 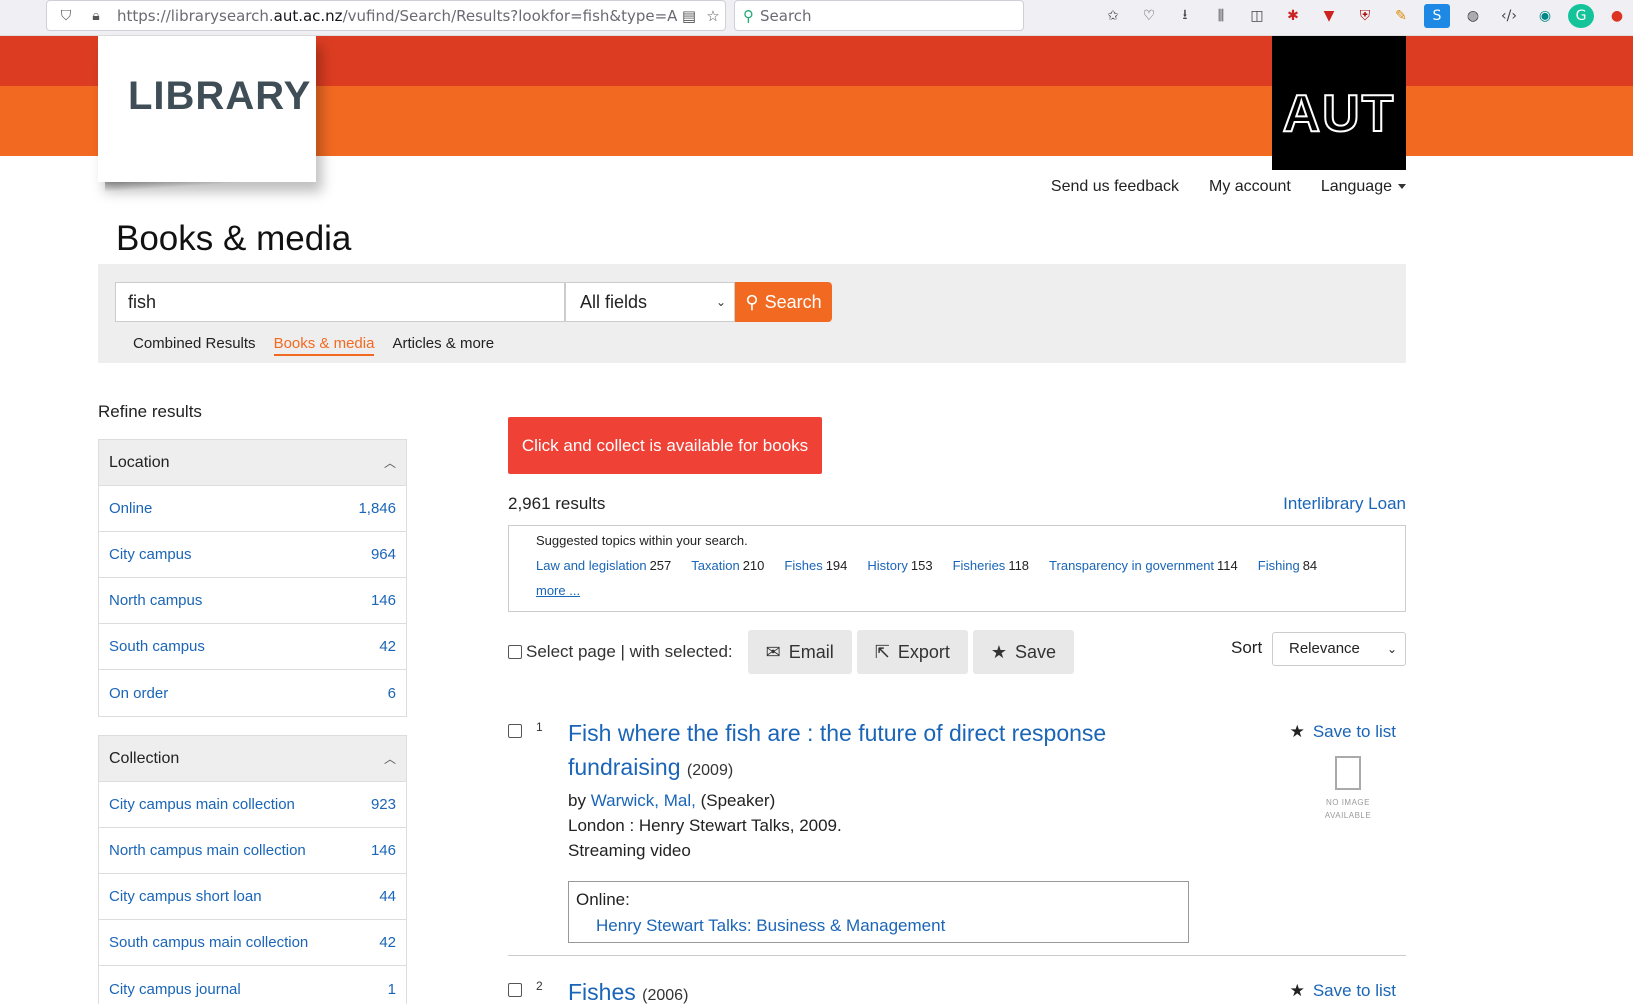 What do you see at coordinates (389, 759) in the screenshot?
I see `chevron-up-icon: ︿` at bounding box center [389, 759].